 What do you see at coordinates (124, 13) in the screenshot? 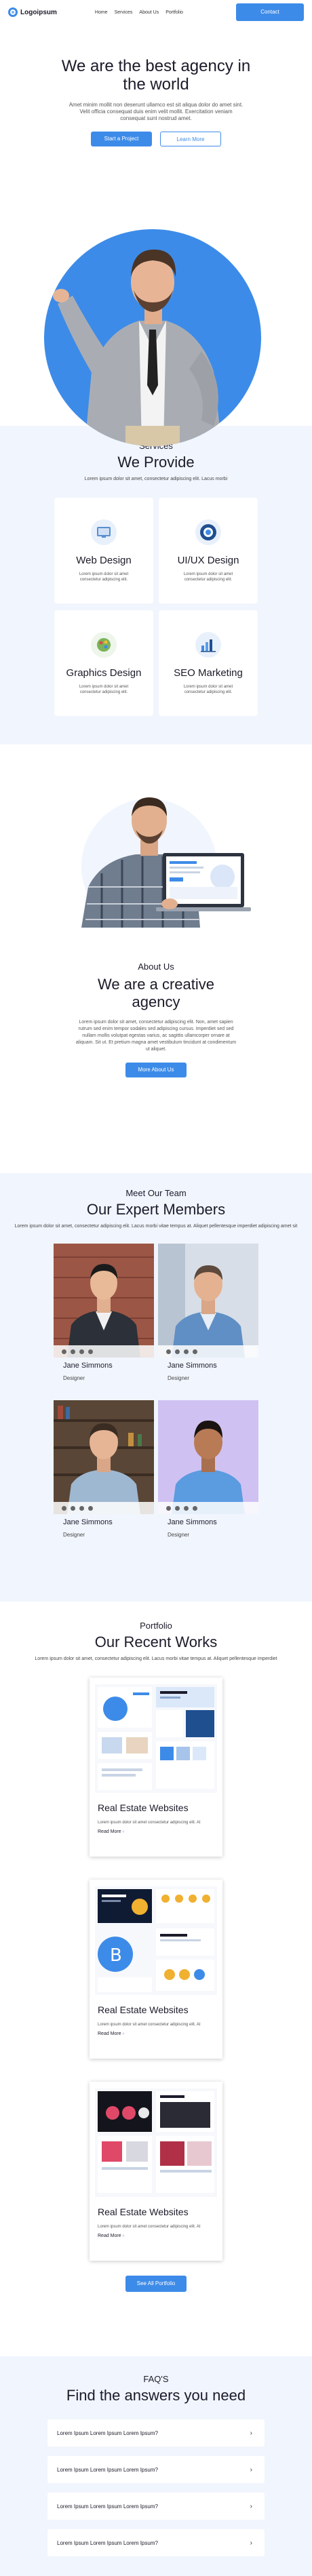
I see `nav-services: Services` at bounding box center [124, 13].